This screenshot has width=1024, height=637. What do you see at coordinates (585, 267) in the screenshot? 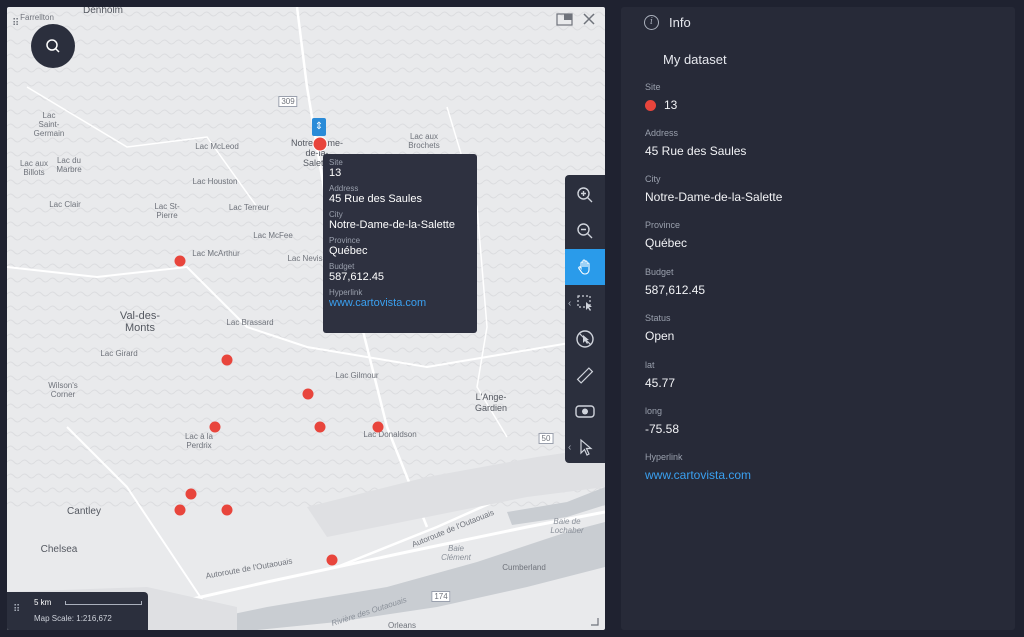
I see `pan-button` at bounding box center [585, 267].